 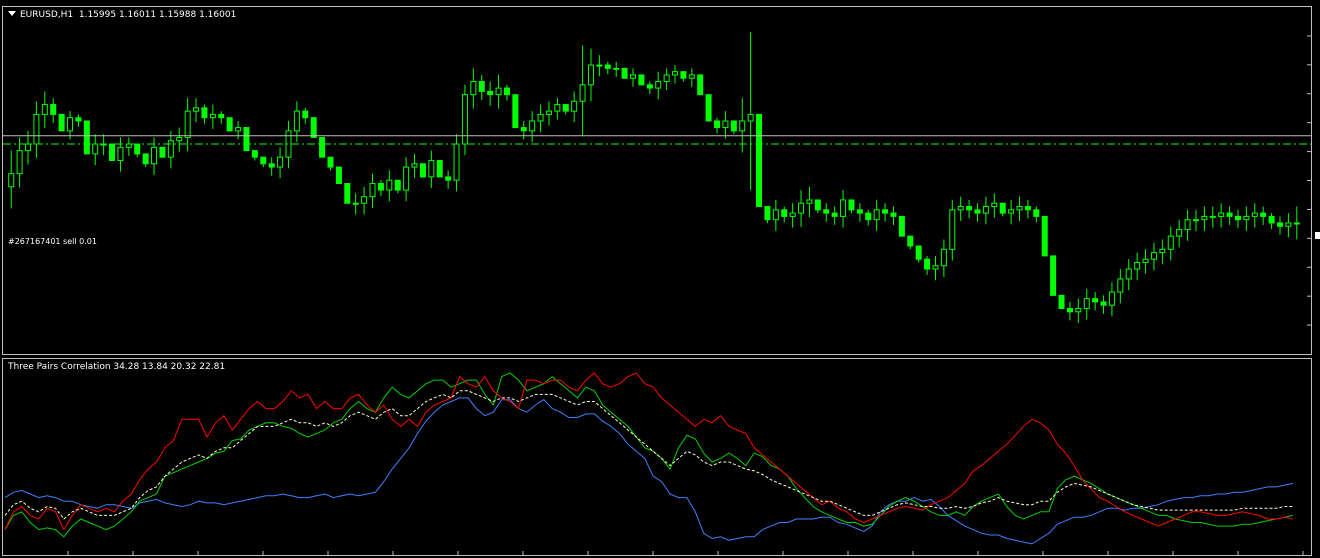 I want to click on order-label: #267167401 sell 0.01, so click(x=52, y=242).